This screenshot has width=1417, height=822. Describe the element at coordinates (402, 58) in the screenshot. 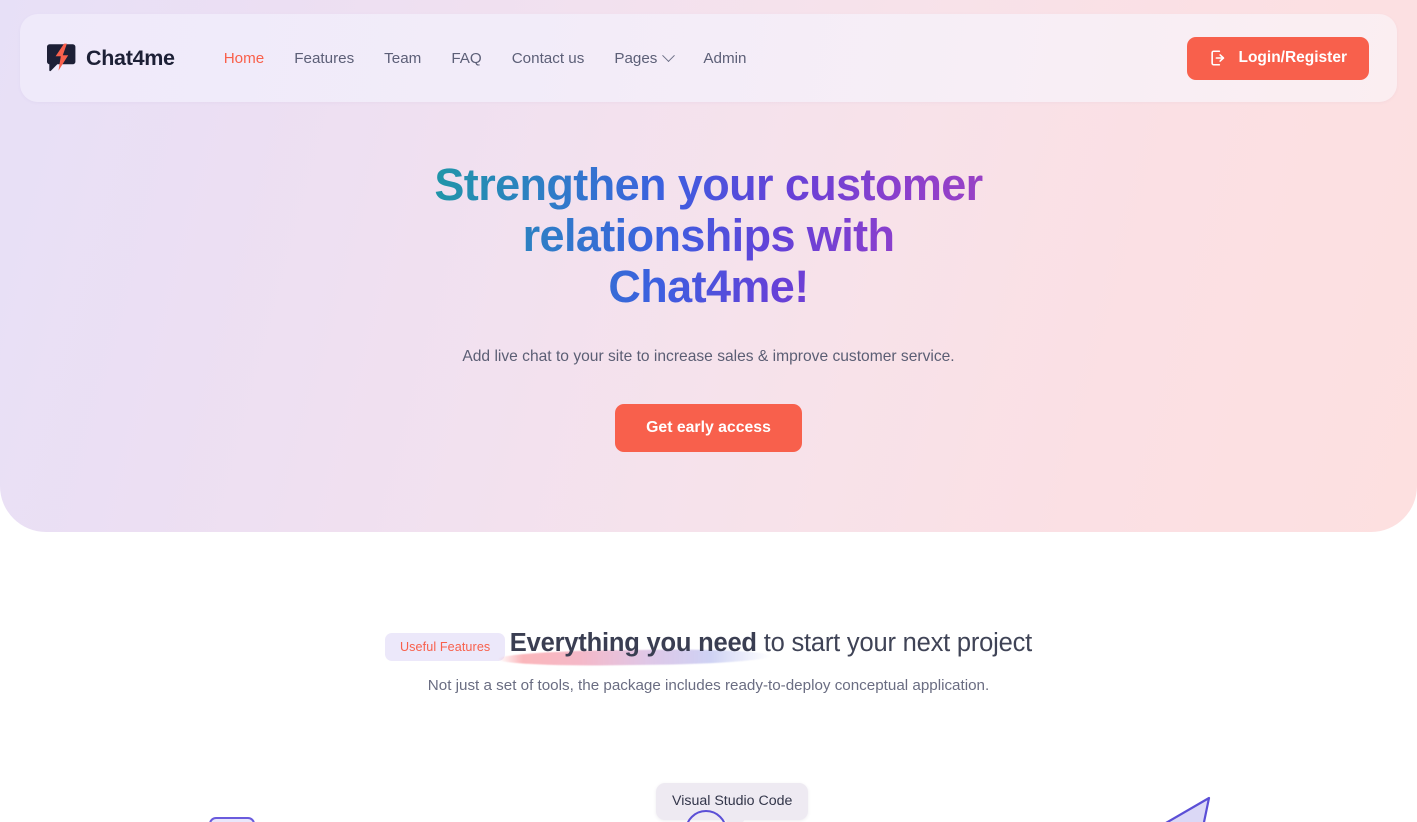

I see `nav-item-team: Team` at that location.